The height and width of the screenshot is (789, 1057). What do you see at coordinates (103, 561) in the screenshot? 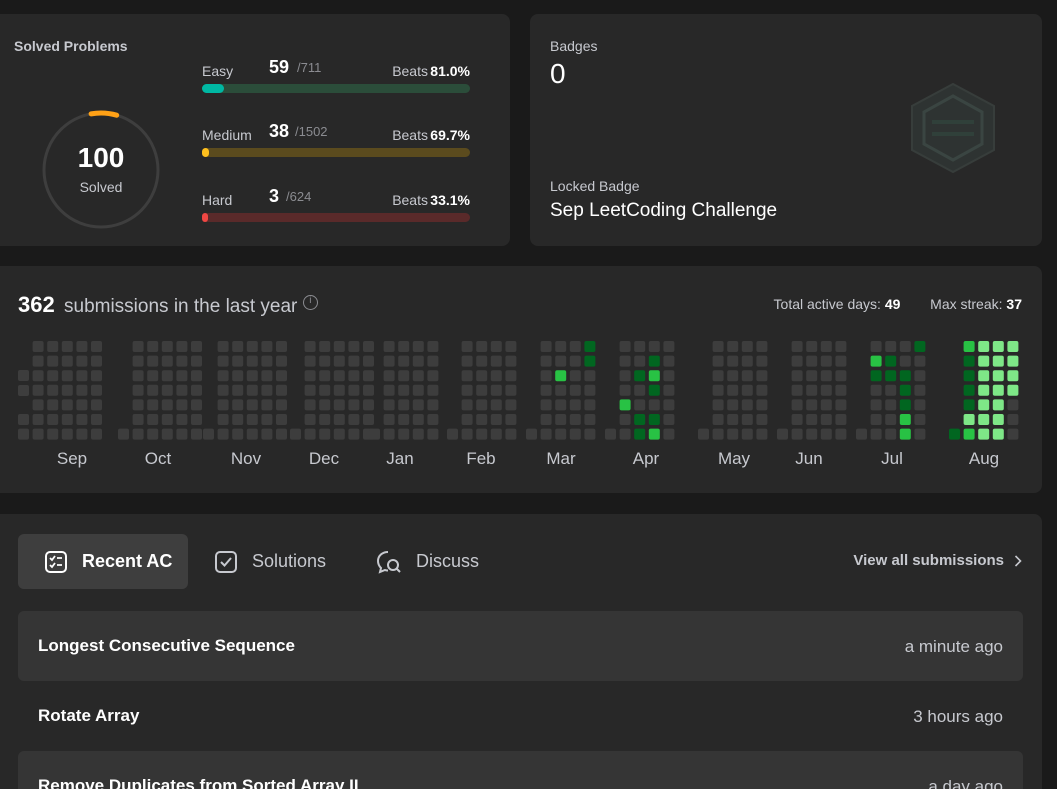
I see `tab-recent-ac: Recent AC` at bounding box center [103, 561].